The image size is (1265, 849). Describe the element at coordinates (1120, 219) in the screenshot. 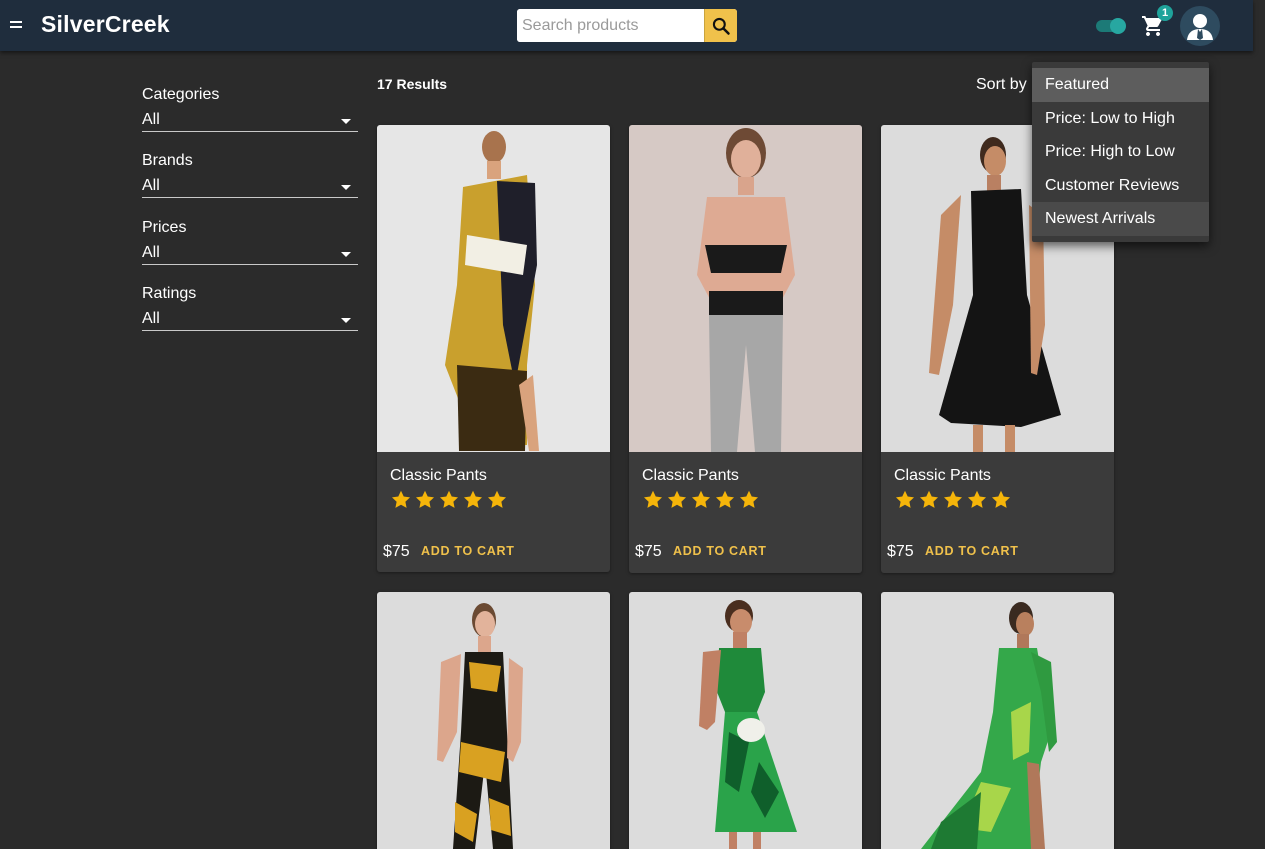

I see `sort-option-newest-arrivals: Newest Arrivals` at that location.